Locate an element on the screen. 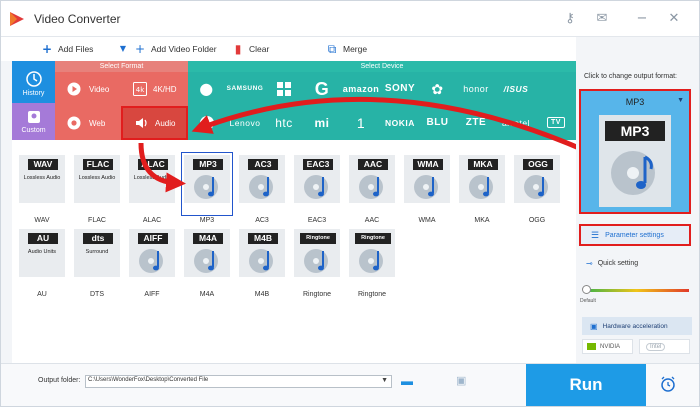  format-ringtone-2: Ringtone Ringtone is located at coordinates (372, 263).